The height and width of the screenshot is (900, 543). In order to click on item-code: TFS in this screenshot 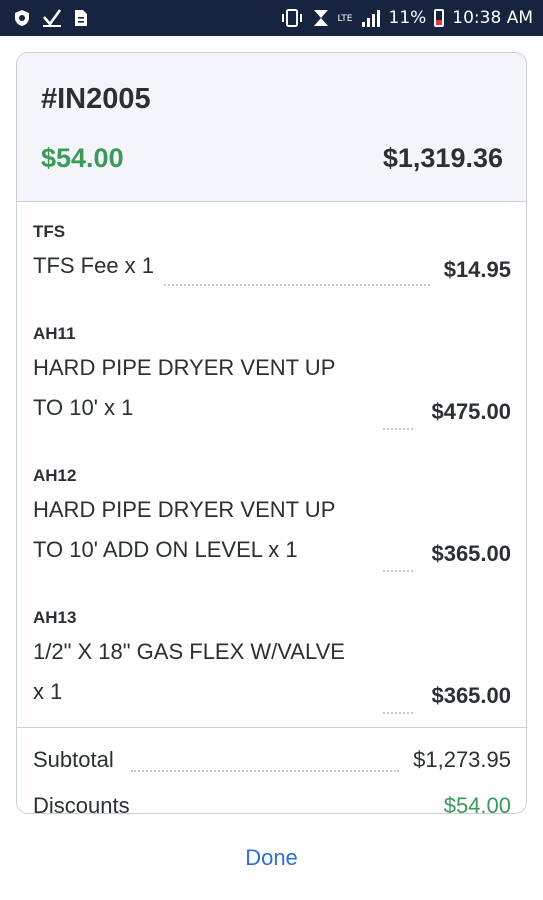, I will do `click(49, 231)`.